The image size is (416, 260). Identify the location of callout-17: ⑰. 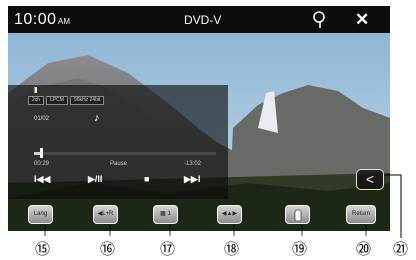
(168, 249).